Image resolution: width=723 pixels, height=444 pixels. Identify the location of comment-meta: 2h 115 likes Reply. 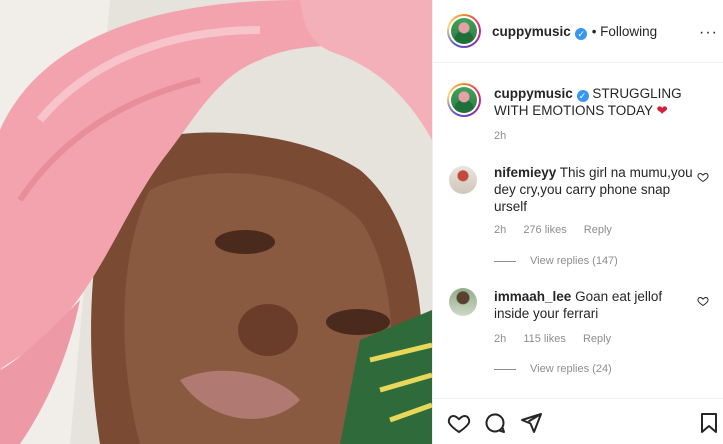
(559, 339).